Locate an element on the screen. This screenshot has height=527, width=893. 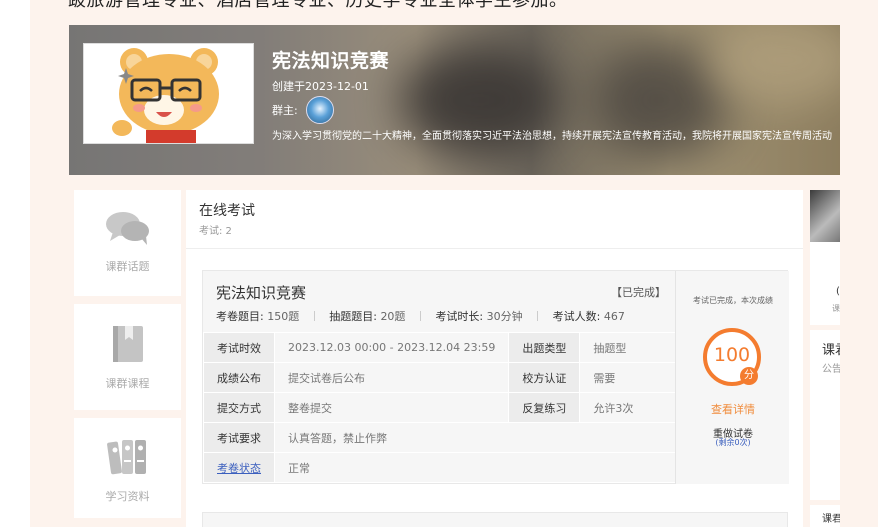
nav-topics-label: 课群话题 is located at coordinates (127, 266).